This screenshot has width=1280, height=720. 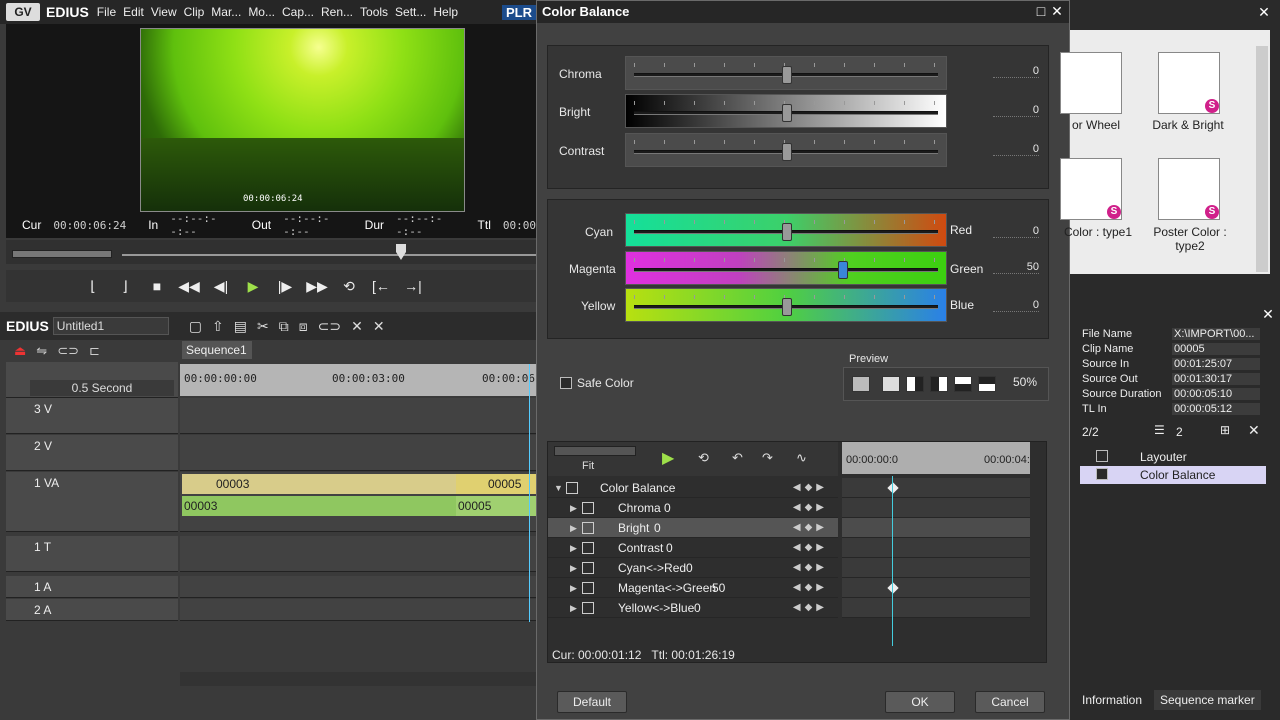 What do you see at coordinates (496, 506) in the screenshot?
I see `audio-clip: 00005` at bounding box center [496, 506].